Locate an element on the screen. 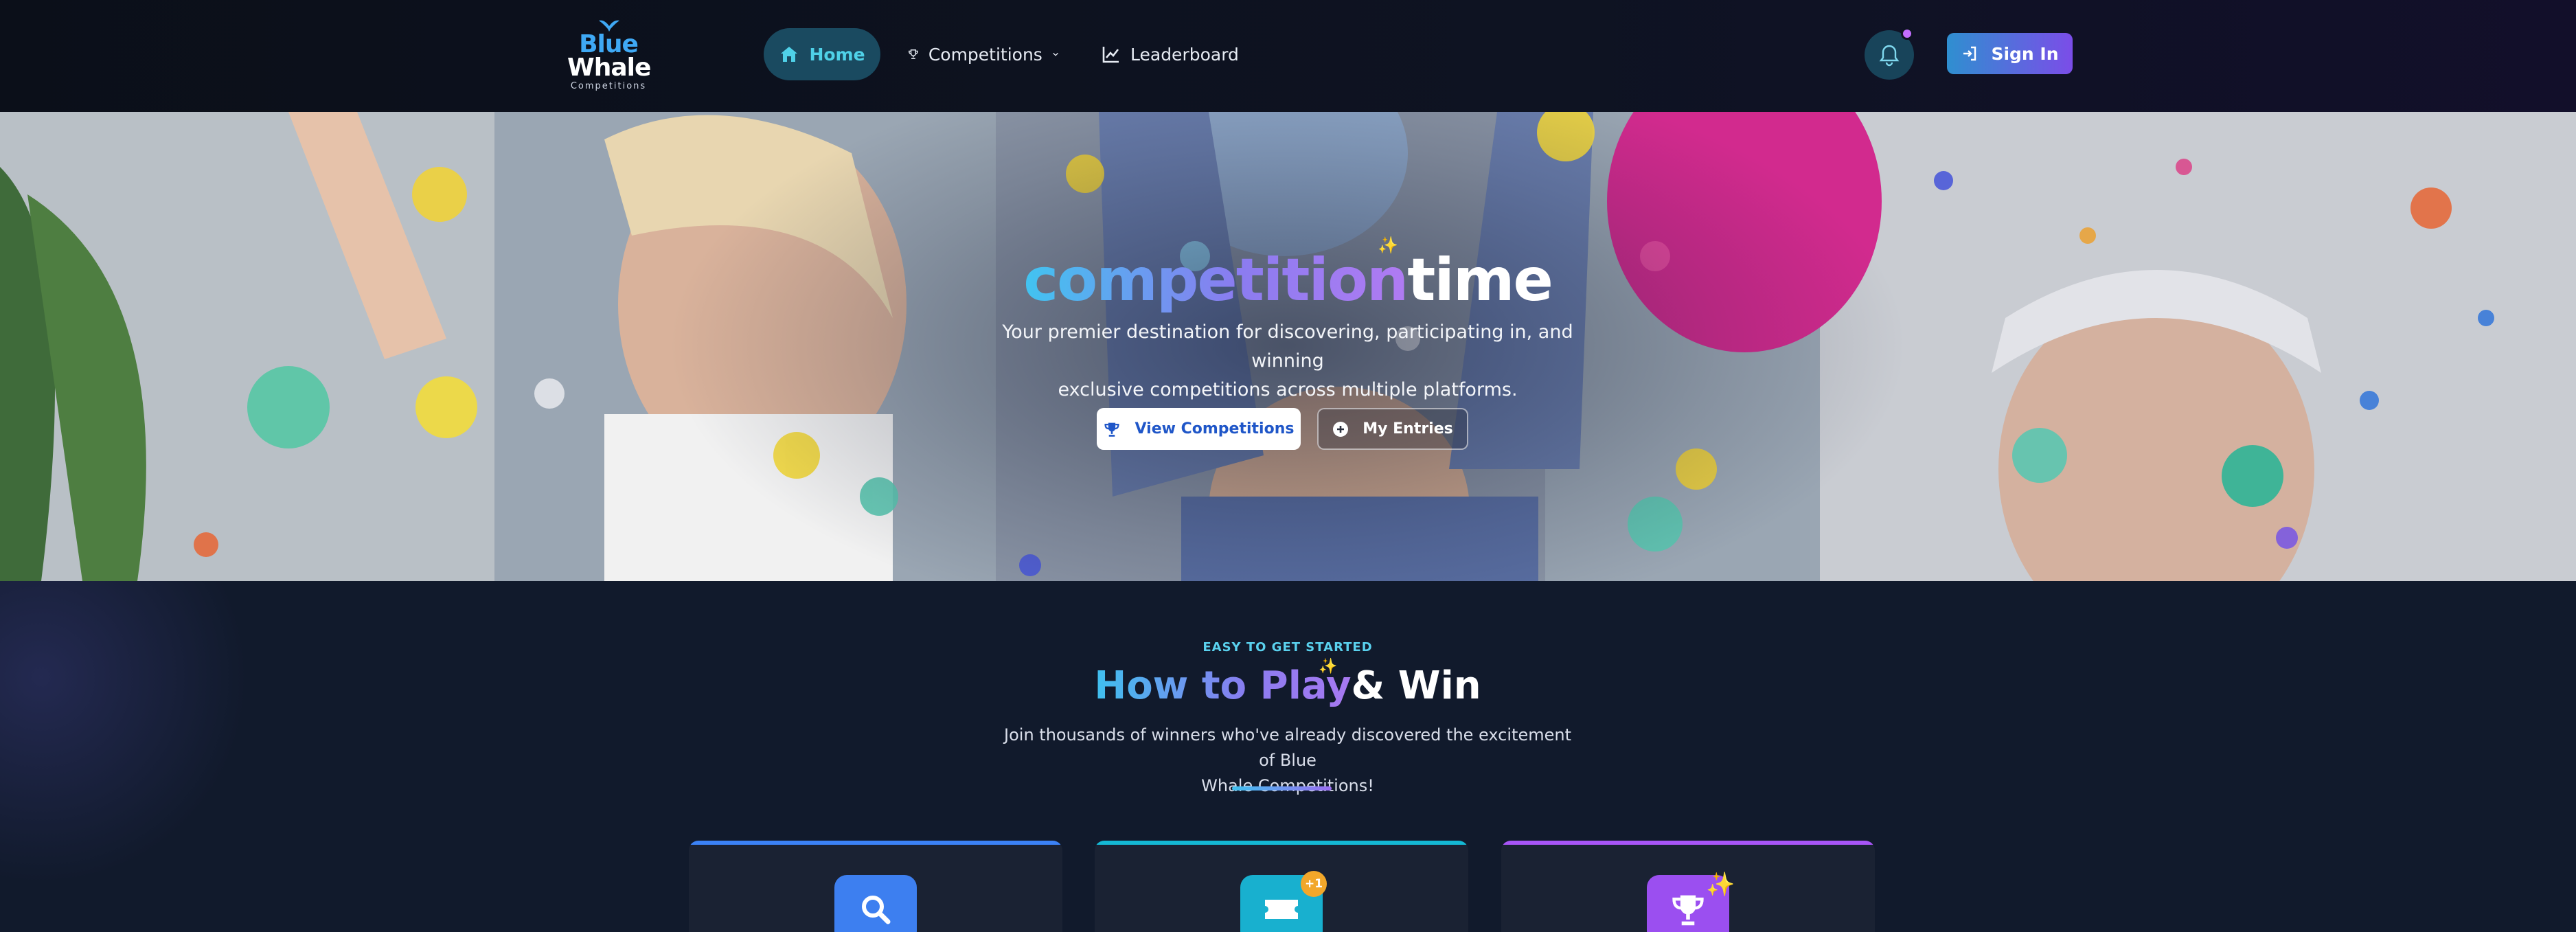 This screenshot has height=932, width=2576. hero-title: competitiontime is located at coordinates (1287, 280).